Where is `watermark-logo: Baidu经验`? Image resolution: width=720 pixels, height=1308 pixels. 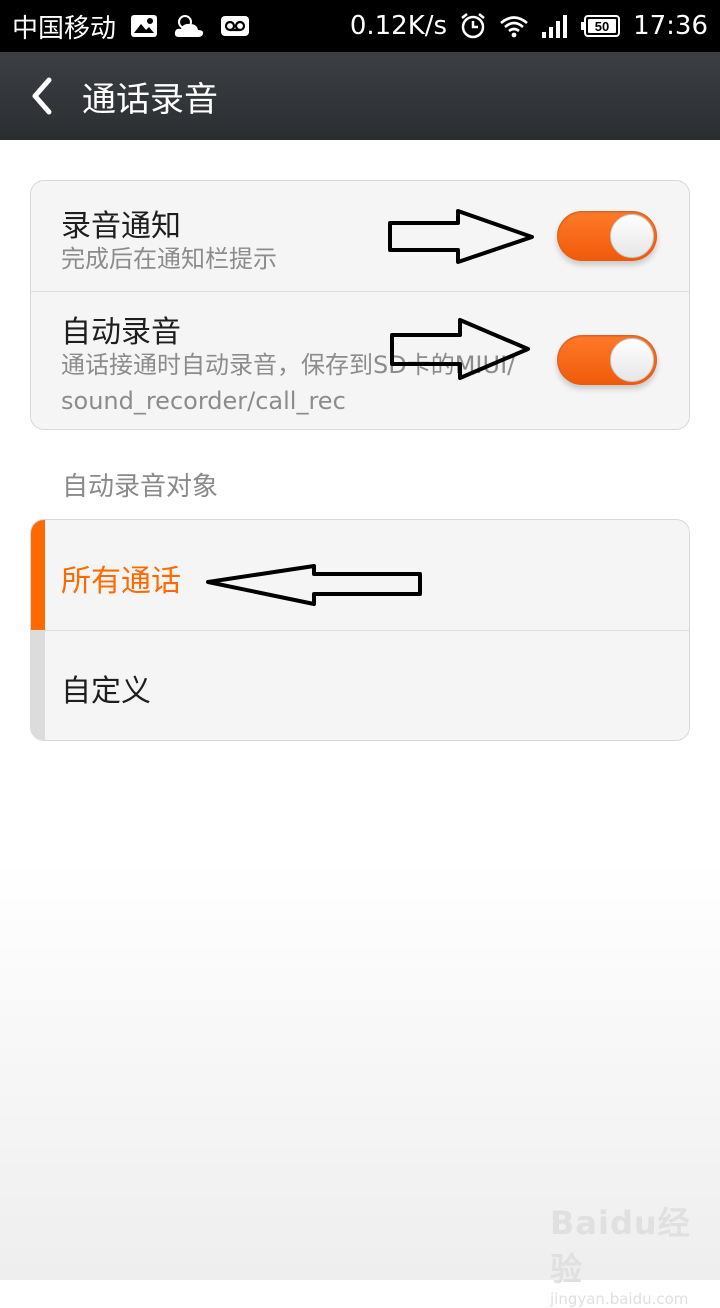
watermark-logo: Baidu经验 is located at coordinates (620, 1246).